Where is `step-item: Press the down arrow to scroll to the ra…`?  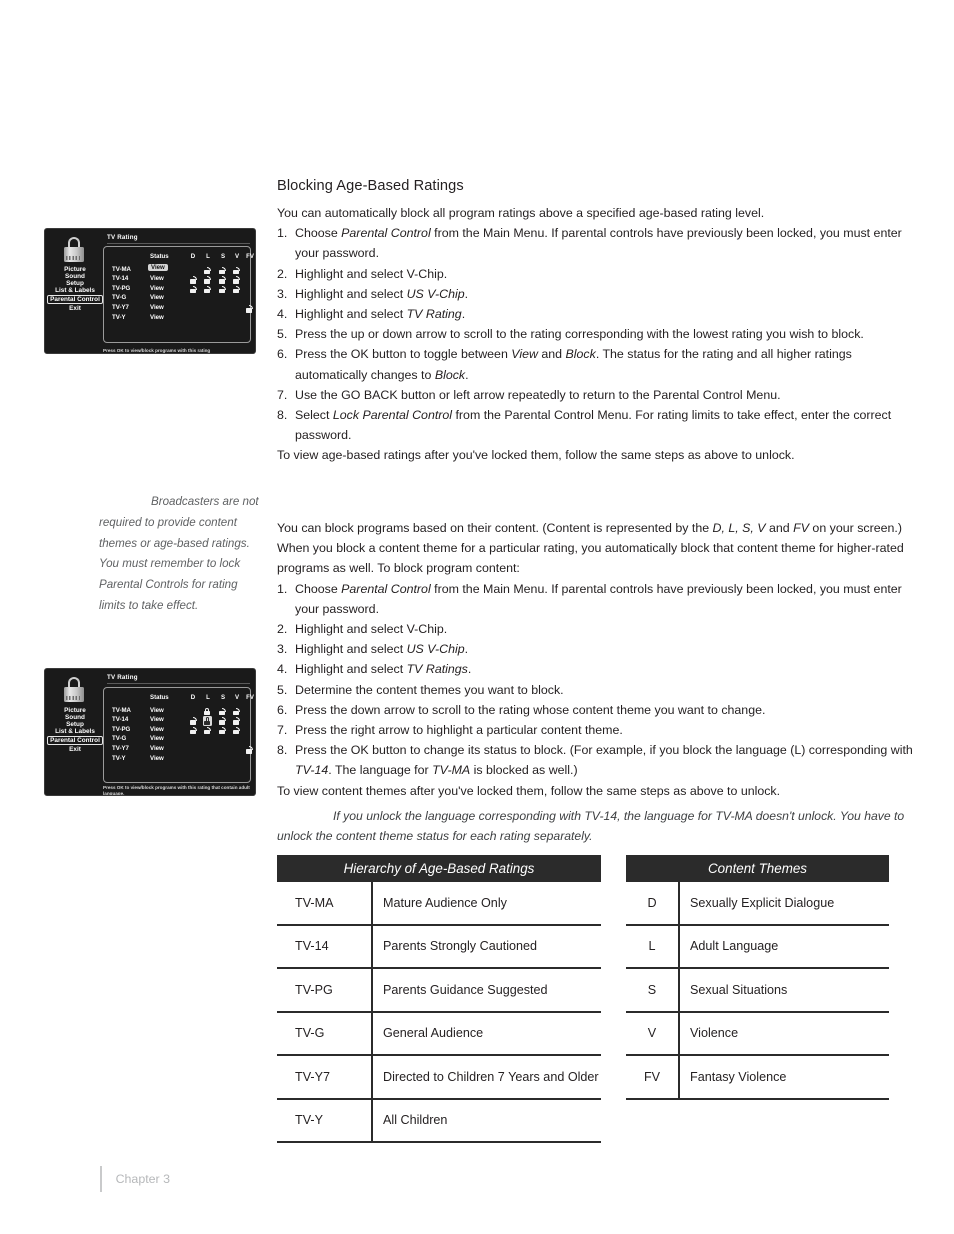
step-item: Press the down arrow to scroll to the ra… is located at coordinates (521, 710).